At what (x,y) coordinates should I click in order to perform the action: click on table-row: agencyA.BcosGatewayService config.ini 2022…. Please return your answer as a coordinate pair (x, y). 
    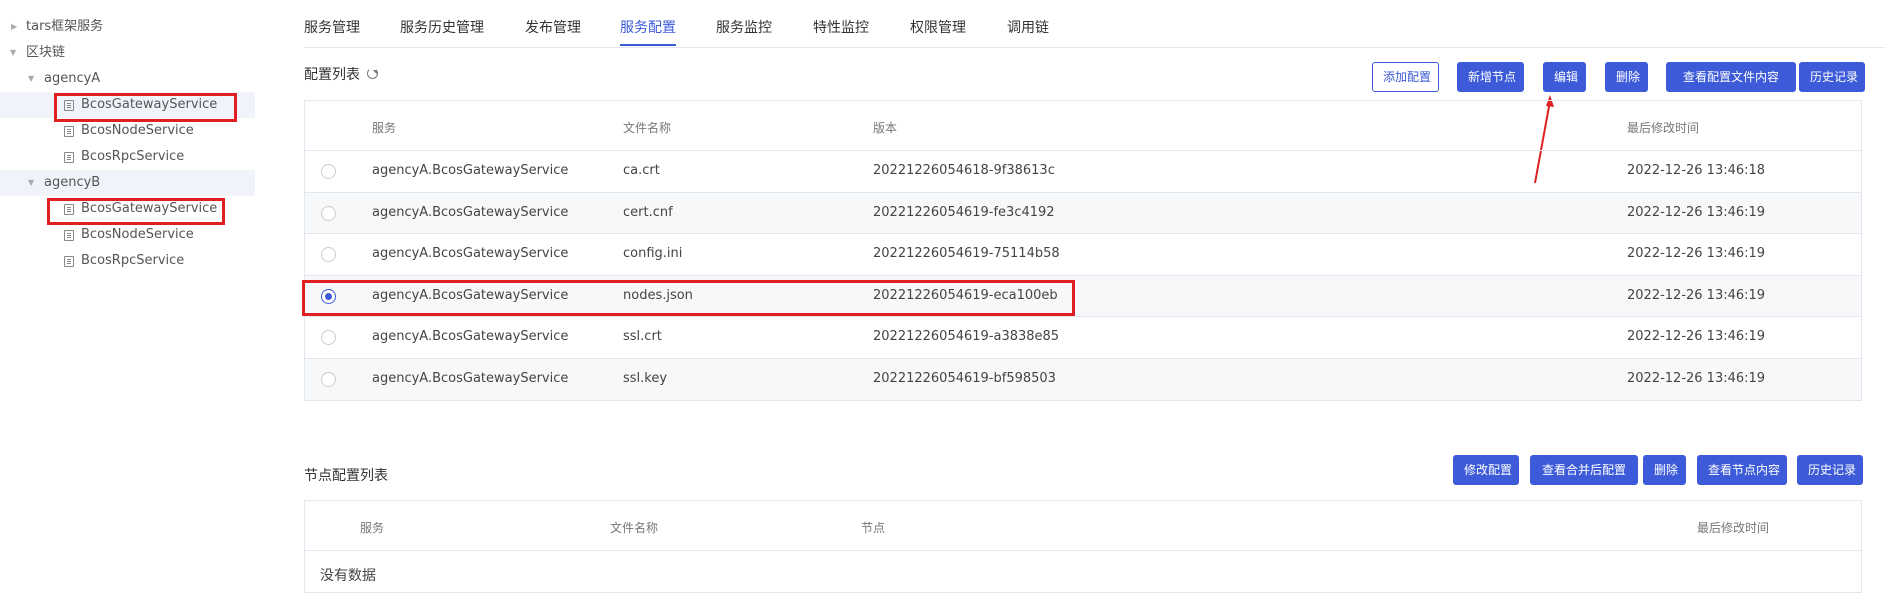
    Looking at the image, I should click on (1083, 255).